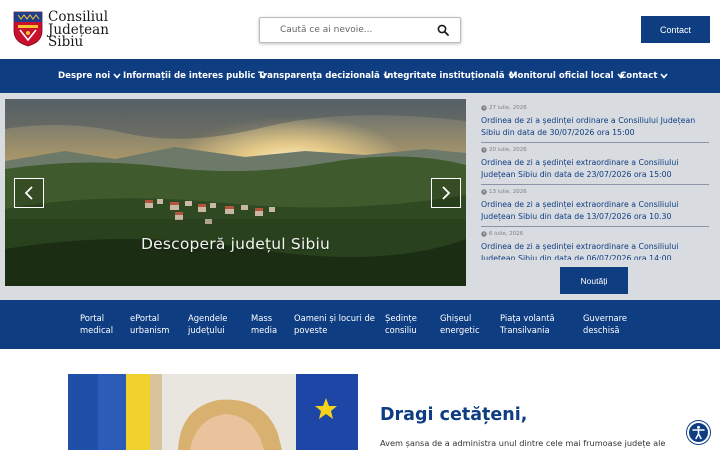  I want to click on search-box, so click(360, 30).